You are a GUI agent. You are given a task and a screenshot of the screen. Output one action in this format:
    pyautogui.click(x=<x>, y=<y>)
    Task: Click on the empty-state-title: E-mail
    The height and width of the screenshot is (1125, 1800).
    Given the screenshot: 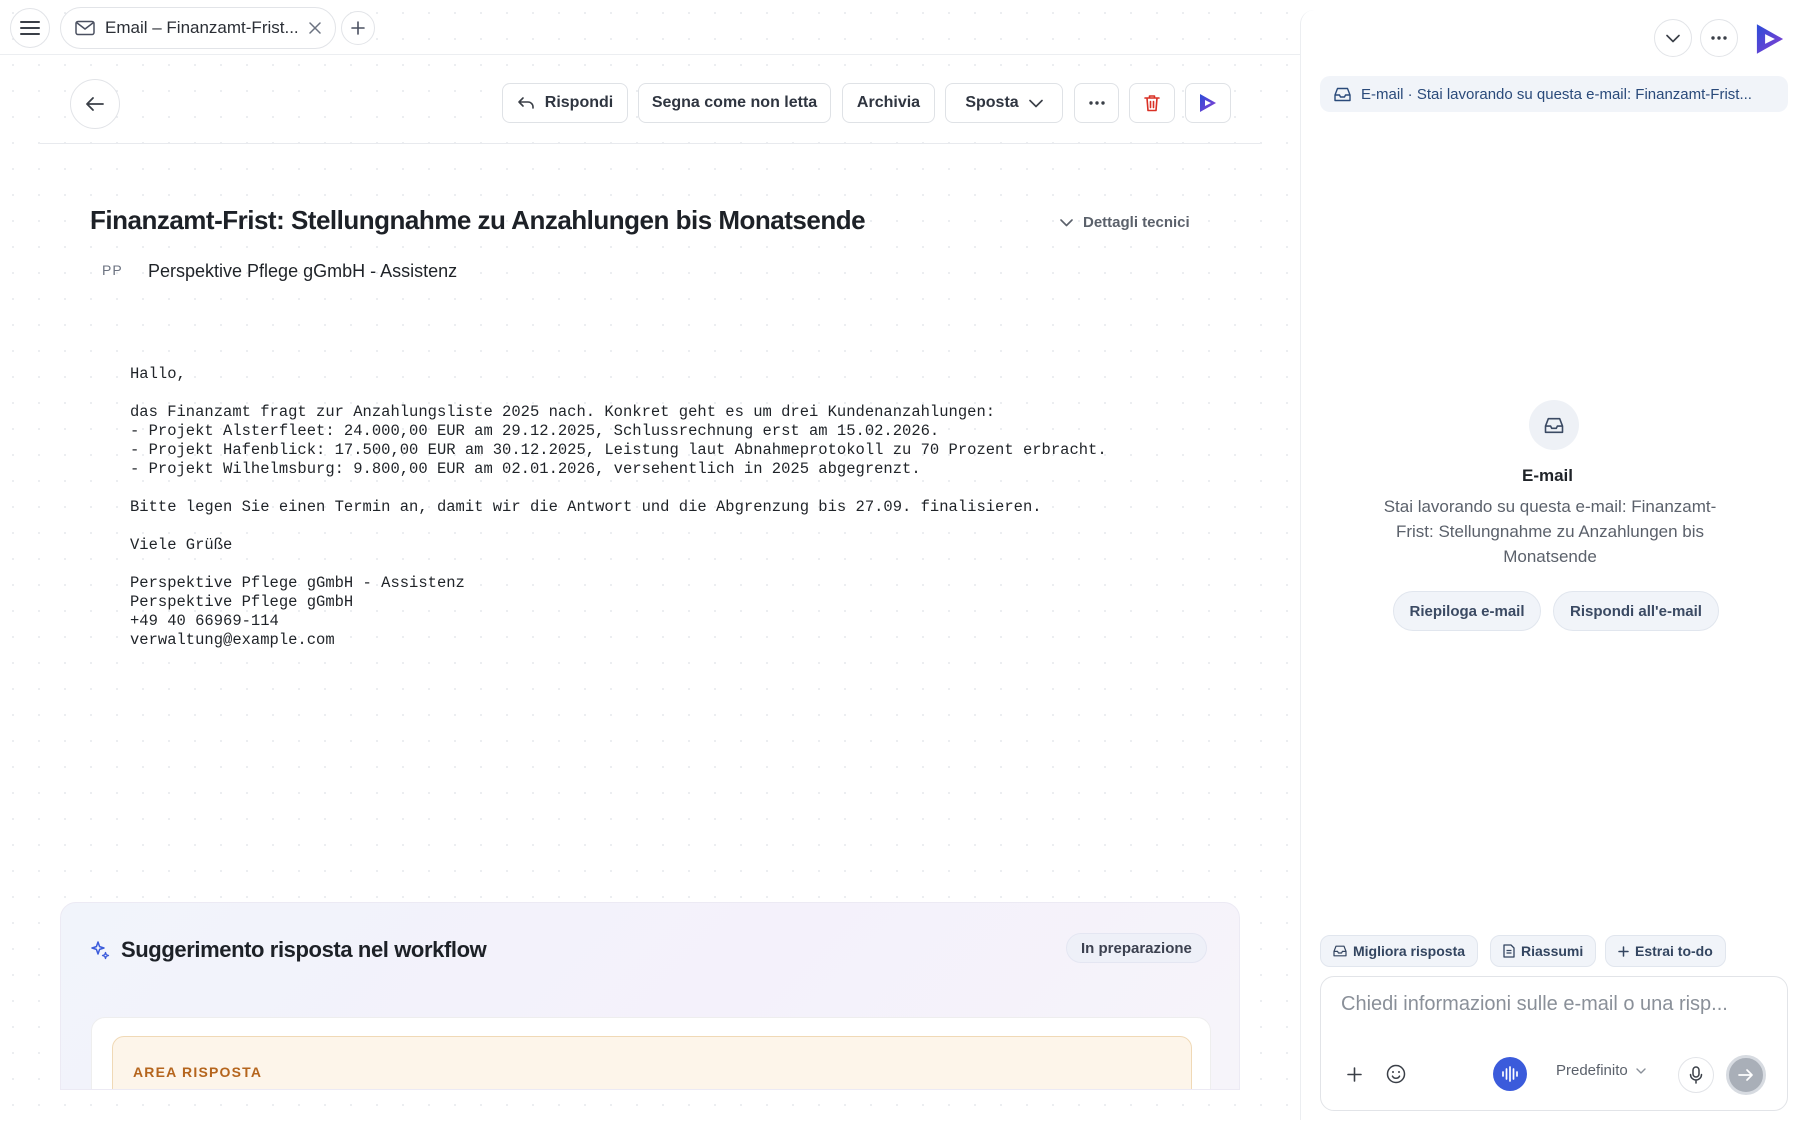 What is the action you would take?
    pyautogui.click(x=1547, y=475)
    